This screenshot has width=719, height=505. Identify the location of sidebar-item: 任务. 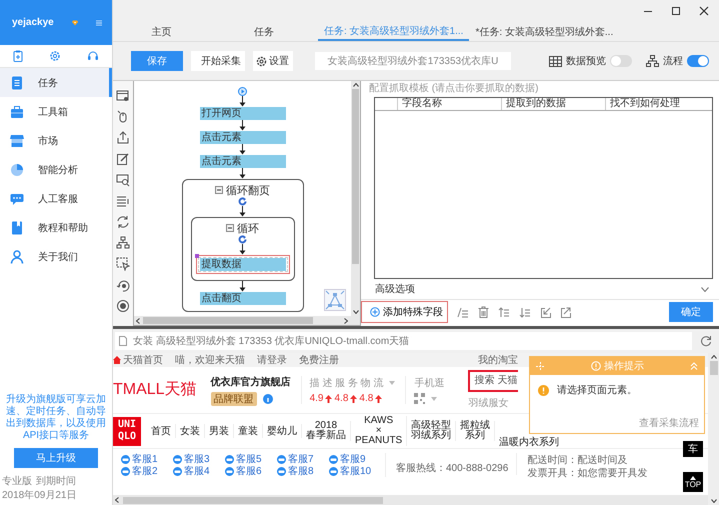
(56, 82).